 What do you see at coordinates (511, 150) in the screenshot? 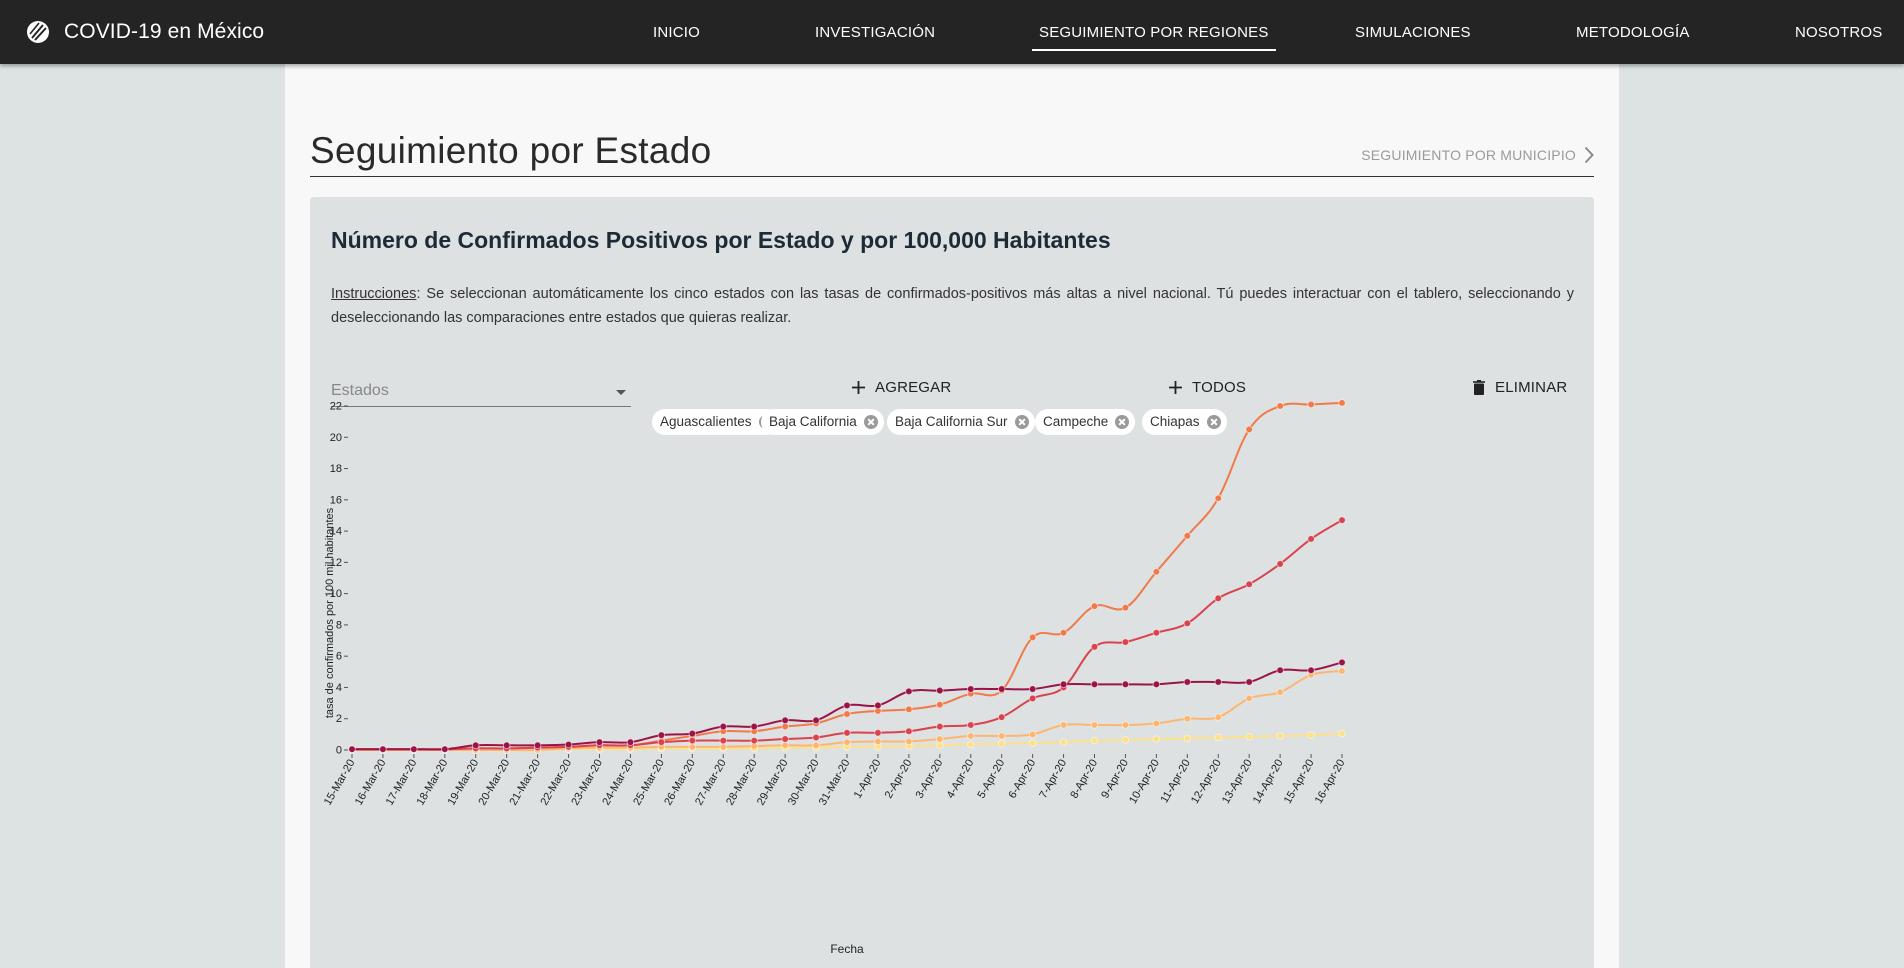
I see `page-title: Seguimiento por Estado` at bounding box center [511, 150].